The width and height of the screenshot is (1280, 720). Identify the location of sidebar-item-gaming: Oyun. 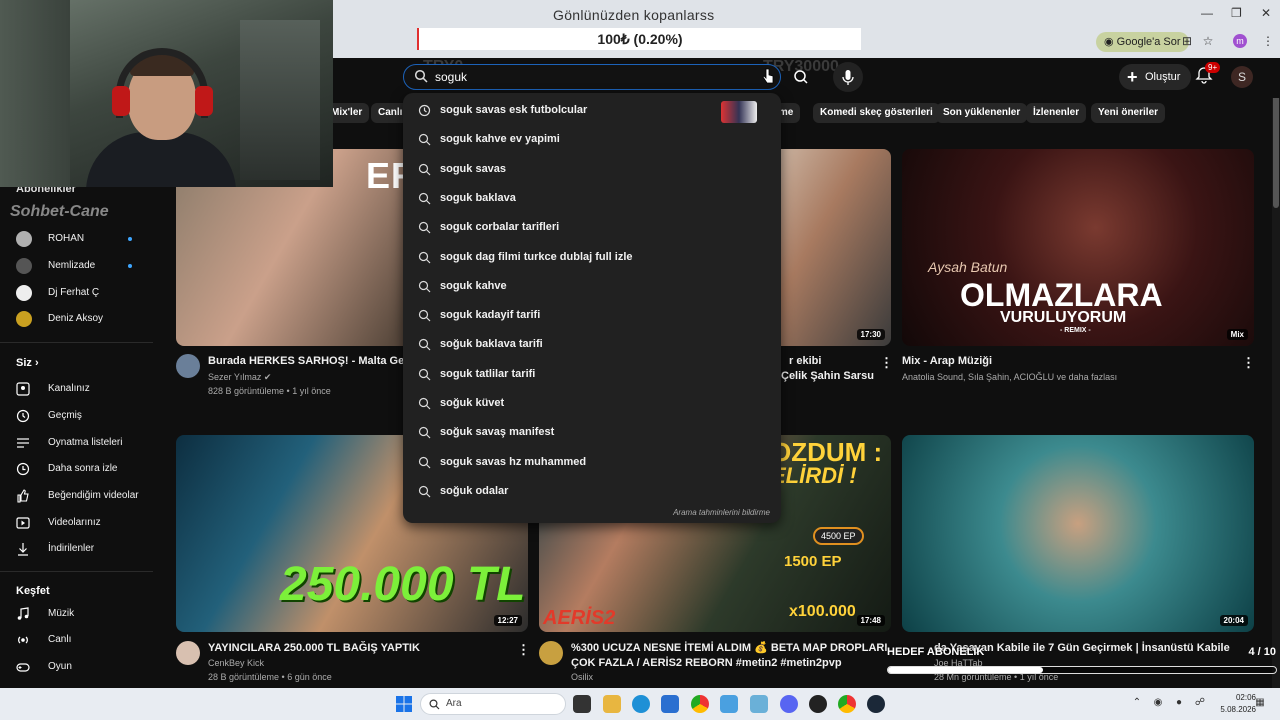
(81, 667).